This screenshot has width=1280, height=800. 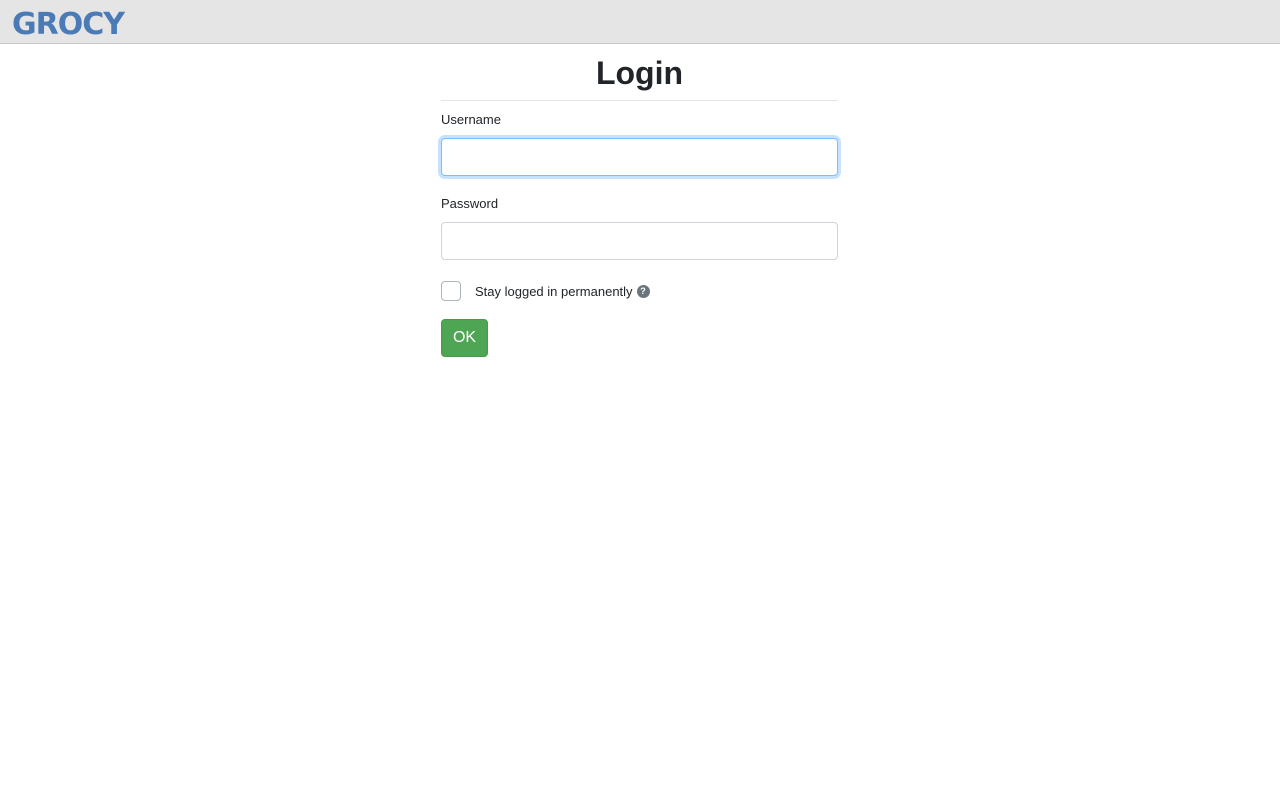 I want to click on page-title: Login, so click(x=639, y=72).